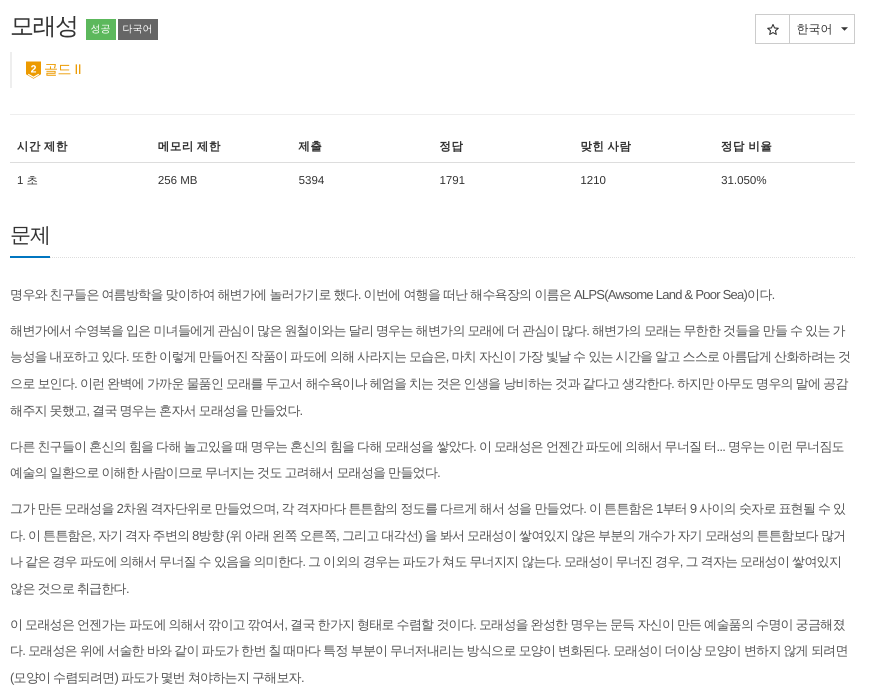 The image size is (887, 696). I want to click on table-cell: 31.050%, so click(784, 180).